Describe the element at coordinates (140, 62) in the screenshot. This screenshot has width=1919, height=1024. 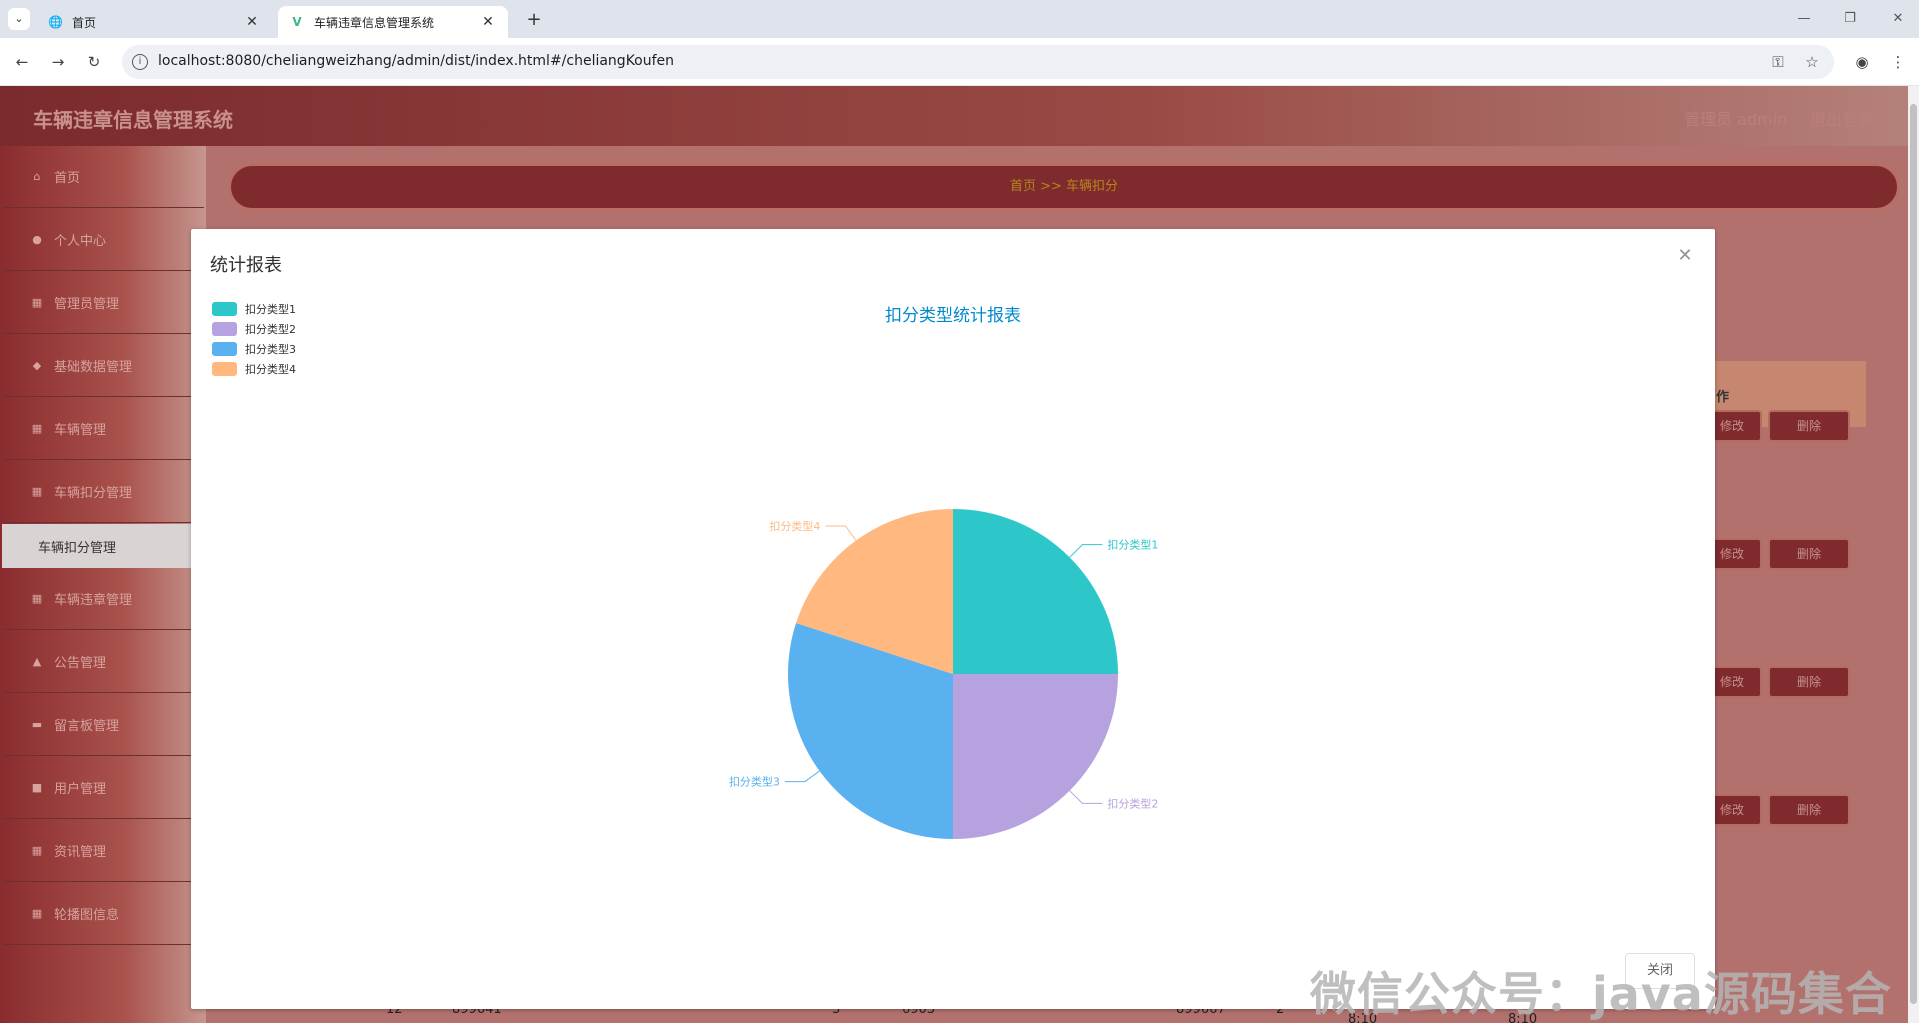
I see `site-info-icon: i` at that location.